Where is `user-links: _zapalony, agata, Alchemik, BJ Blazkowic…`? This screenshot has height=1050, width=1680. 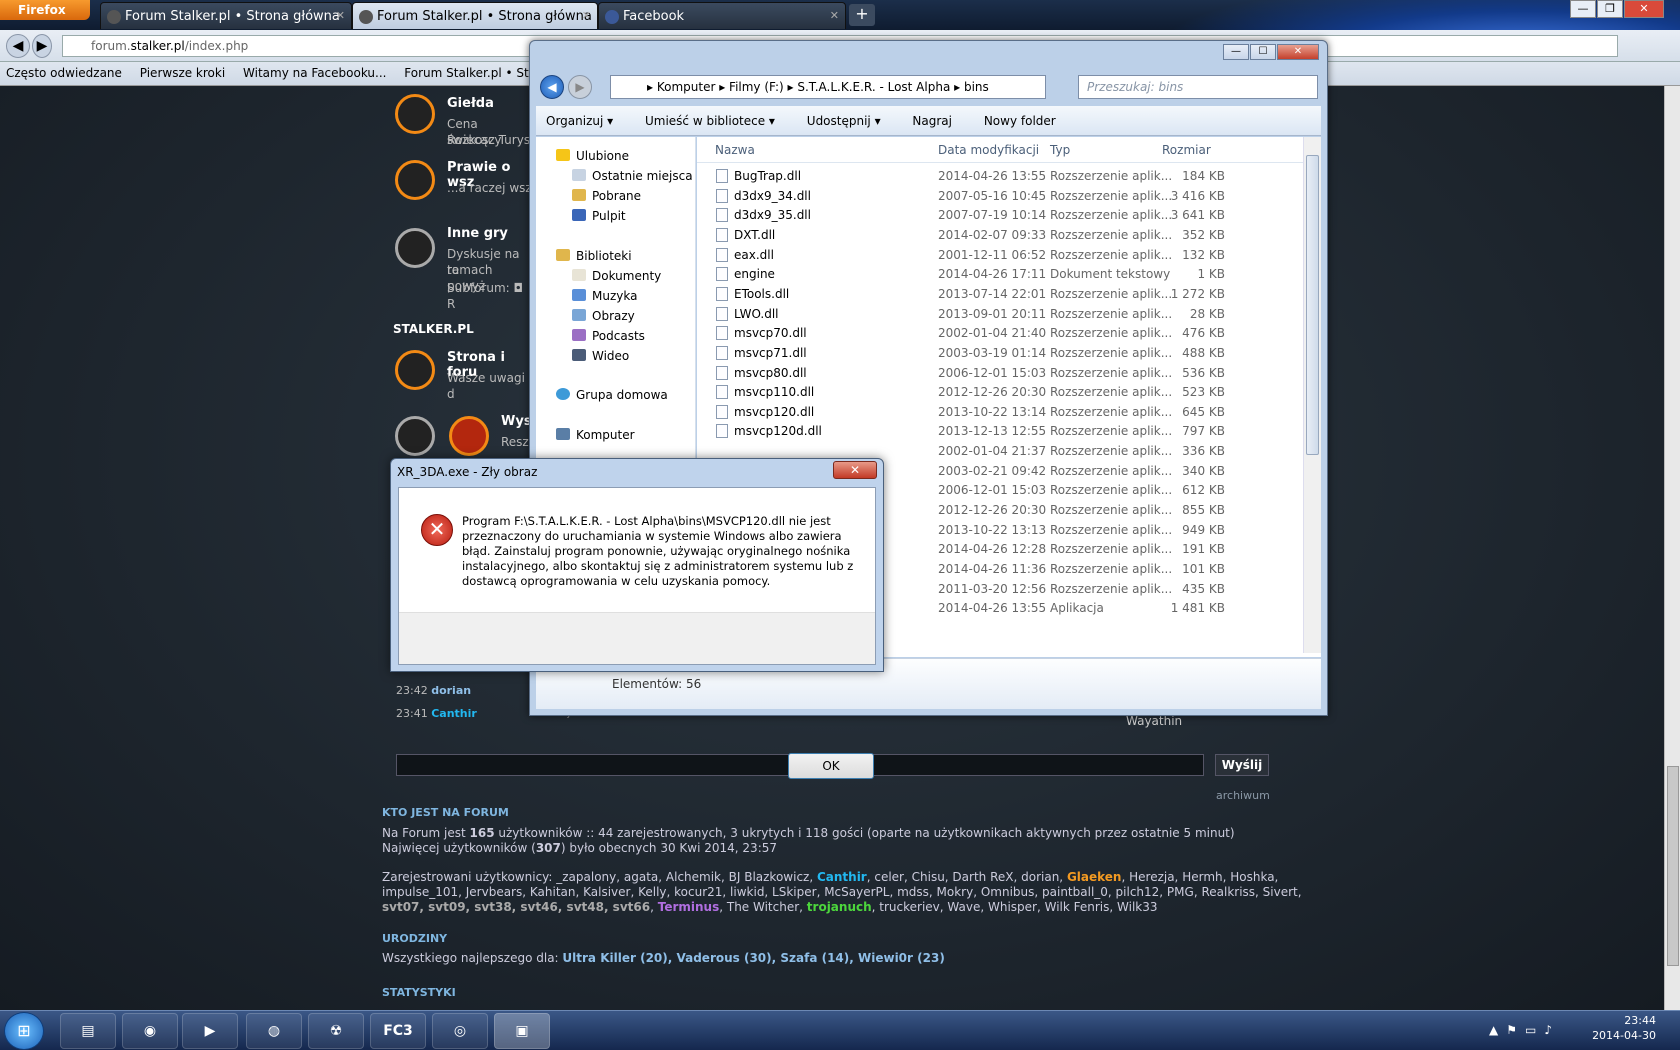 user-links: _zapalony, agata, Alchemik, BJ Blazkowic… is located at coordinates (686, 877).